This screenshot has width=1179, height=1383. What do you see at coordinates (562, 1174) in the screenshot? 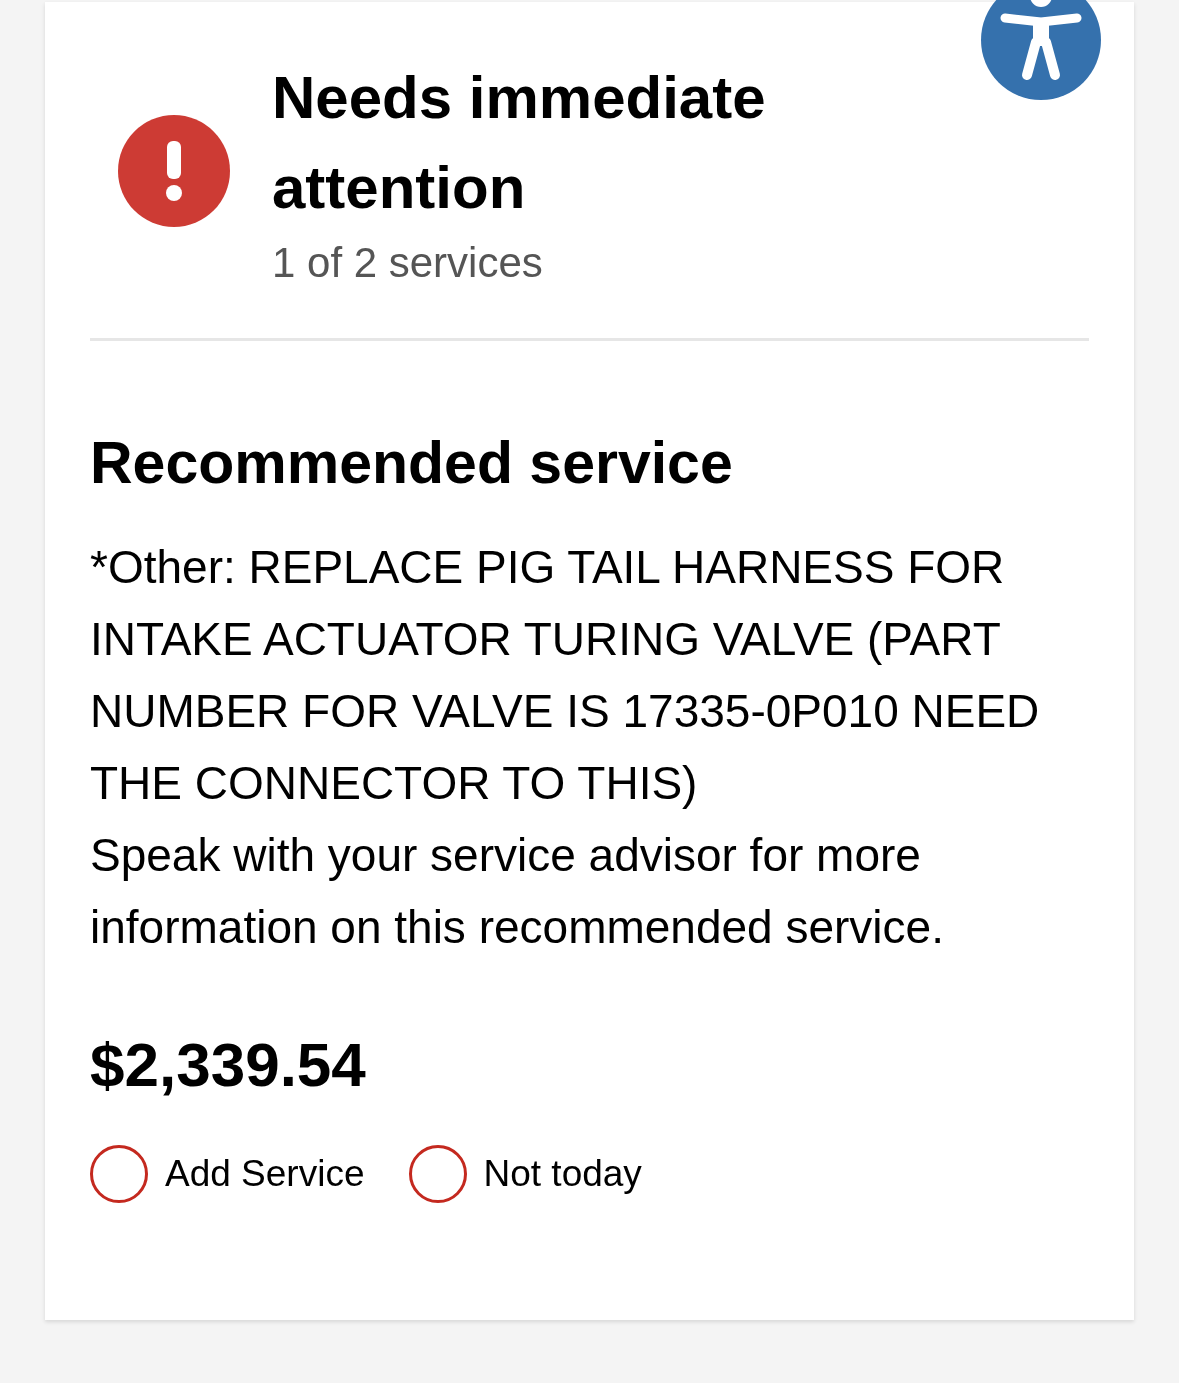
I see `option-label: Not today` at bounding box center [562, 1174].